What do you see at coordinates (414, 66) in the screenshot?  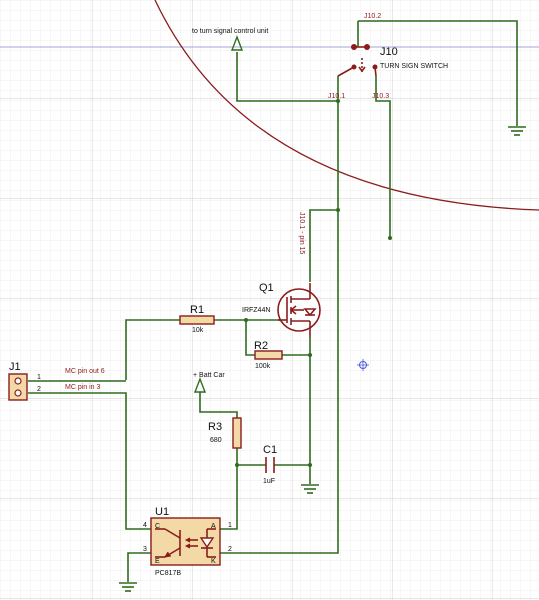 I see `j10-value: TURN SIGN SWITCH` at bounding box center [414, 66].